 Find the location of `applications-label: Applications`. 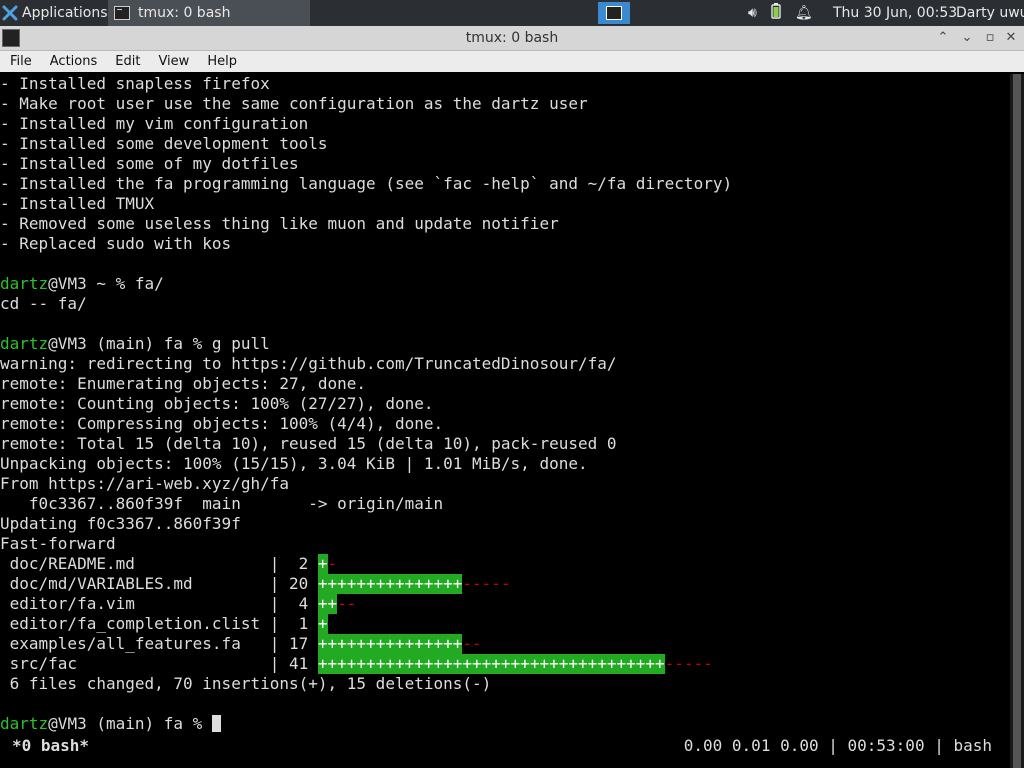

applications-label: Applications is located at coordinates (65, 13).